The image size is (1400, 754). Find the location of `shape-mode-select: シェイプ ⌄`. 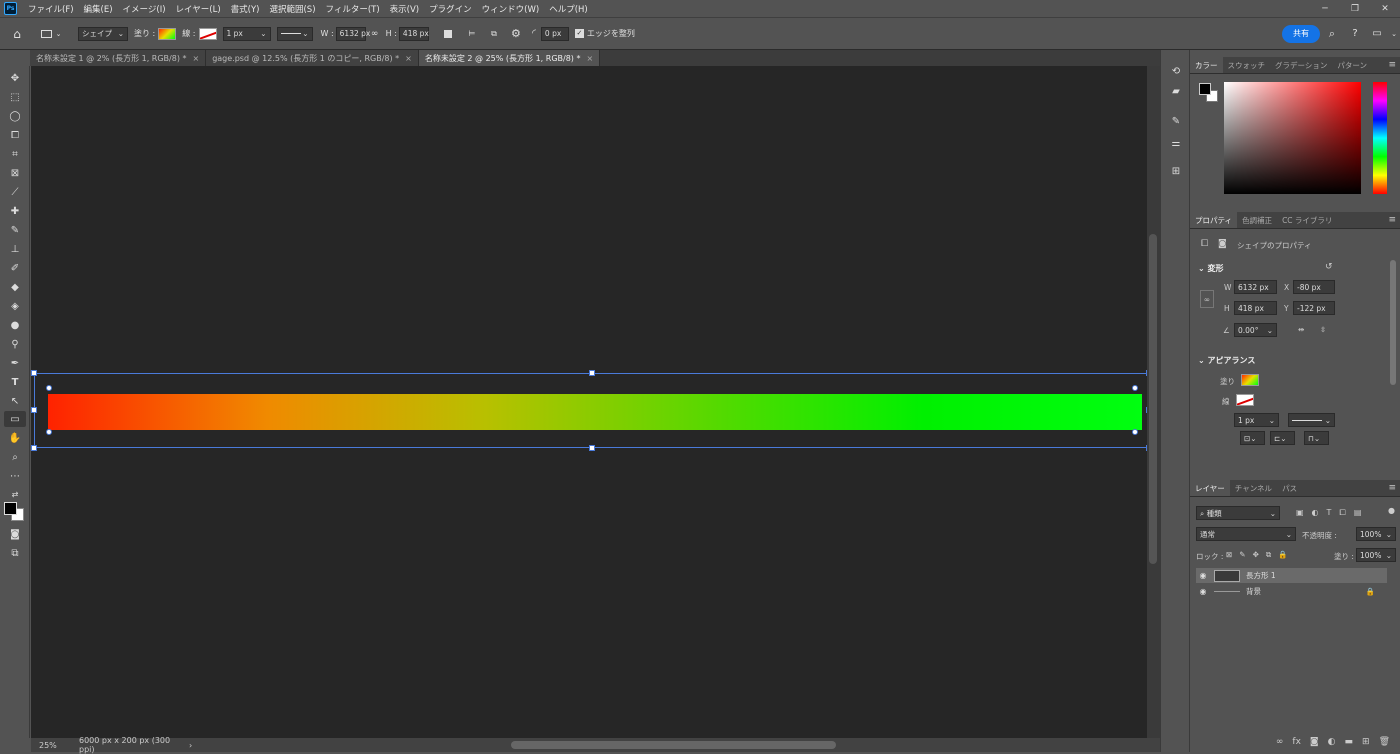

shape-mode-select: シェイプ ⌄ is located at coordinates (103, 33).